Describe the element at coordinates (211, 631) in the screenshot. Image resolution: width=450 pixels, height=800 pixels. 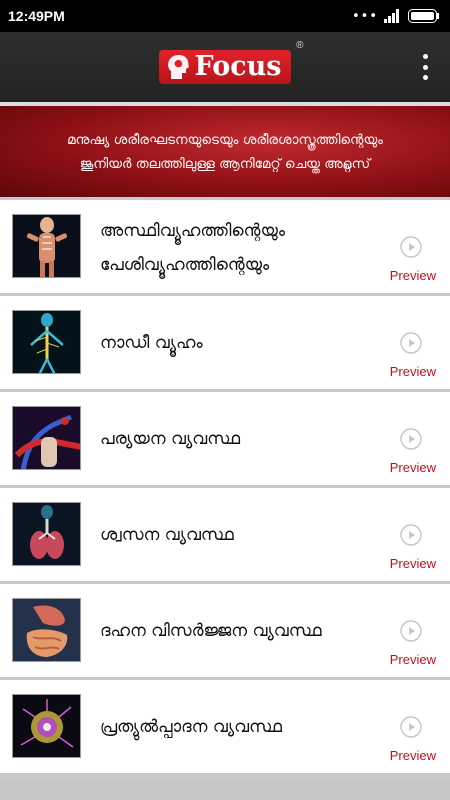
I see `item-title: ദഹന വിസർജ്ജന വ്യവസ്ഥ` at that location.